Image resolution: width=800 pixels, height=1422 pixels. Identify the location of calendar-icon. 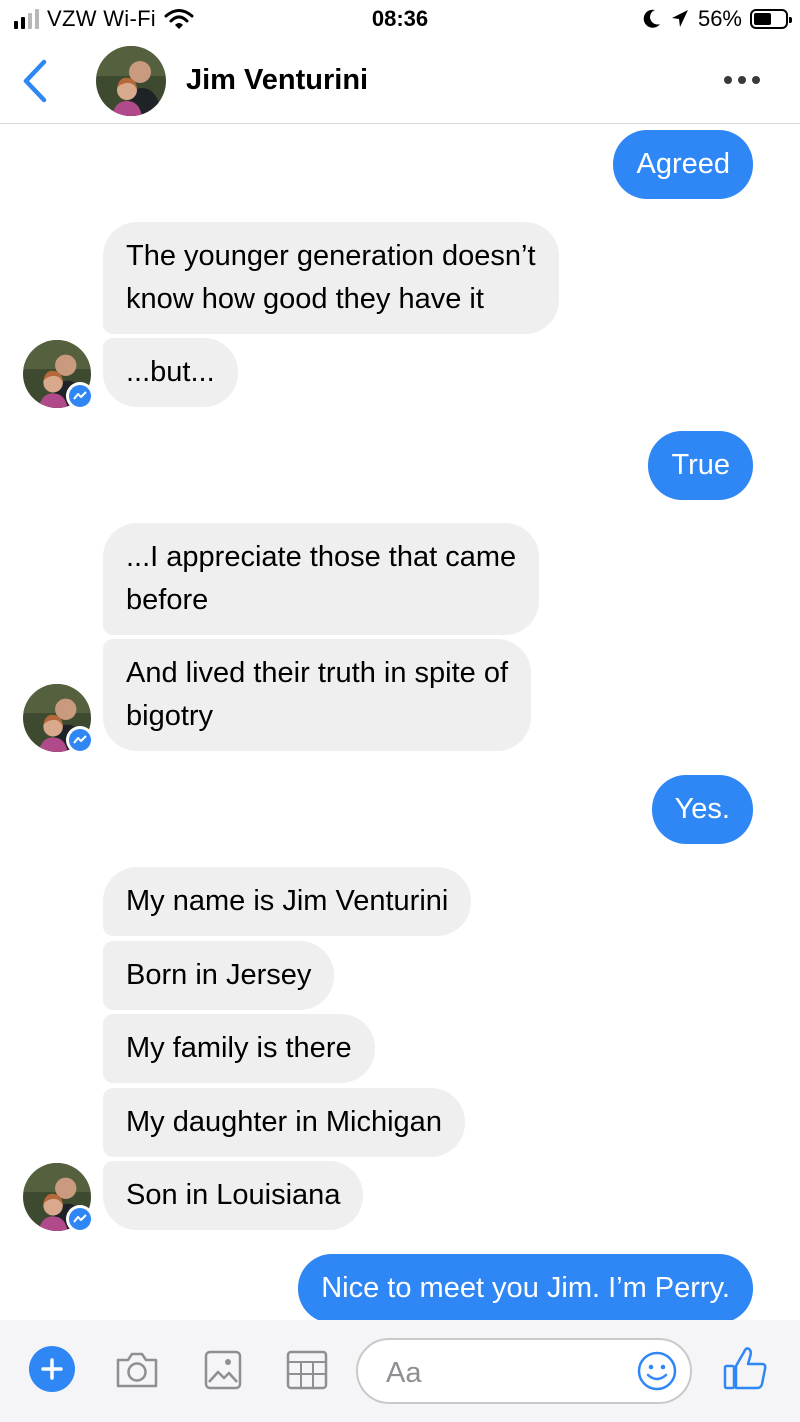
(307, 1370).